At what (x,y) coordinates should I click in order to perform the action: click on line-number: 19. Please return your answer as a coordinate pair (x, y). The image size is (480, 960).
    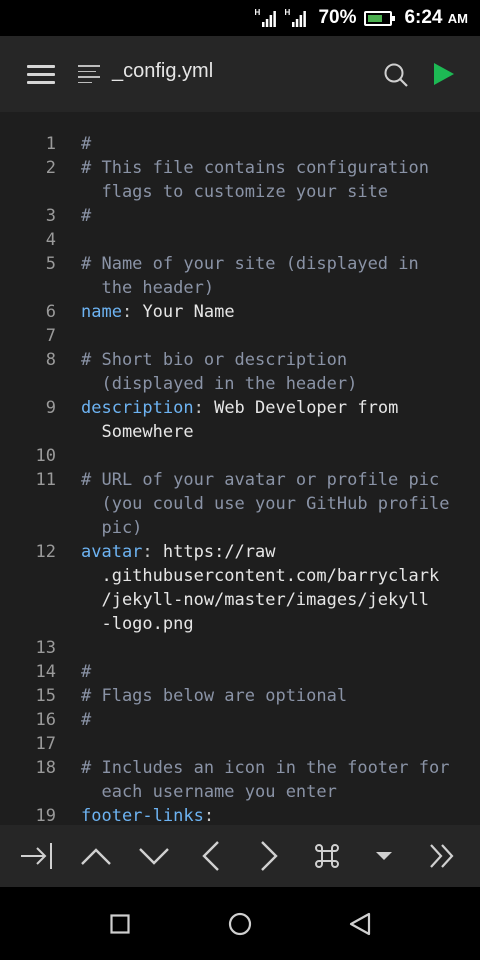
    Looking at the image, I should click on (45, 815).